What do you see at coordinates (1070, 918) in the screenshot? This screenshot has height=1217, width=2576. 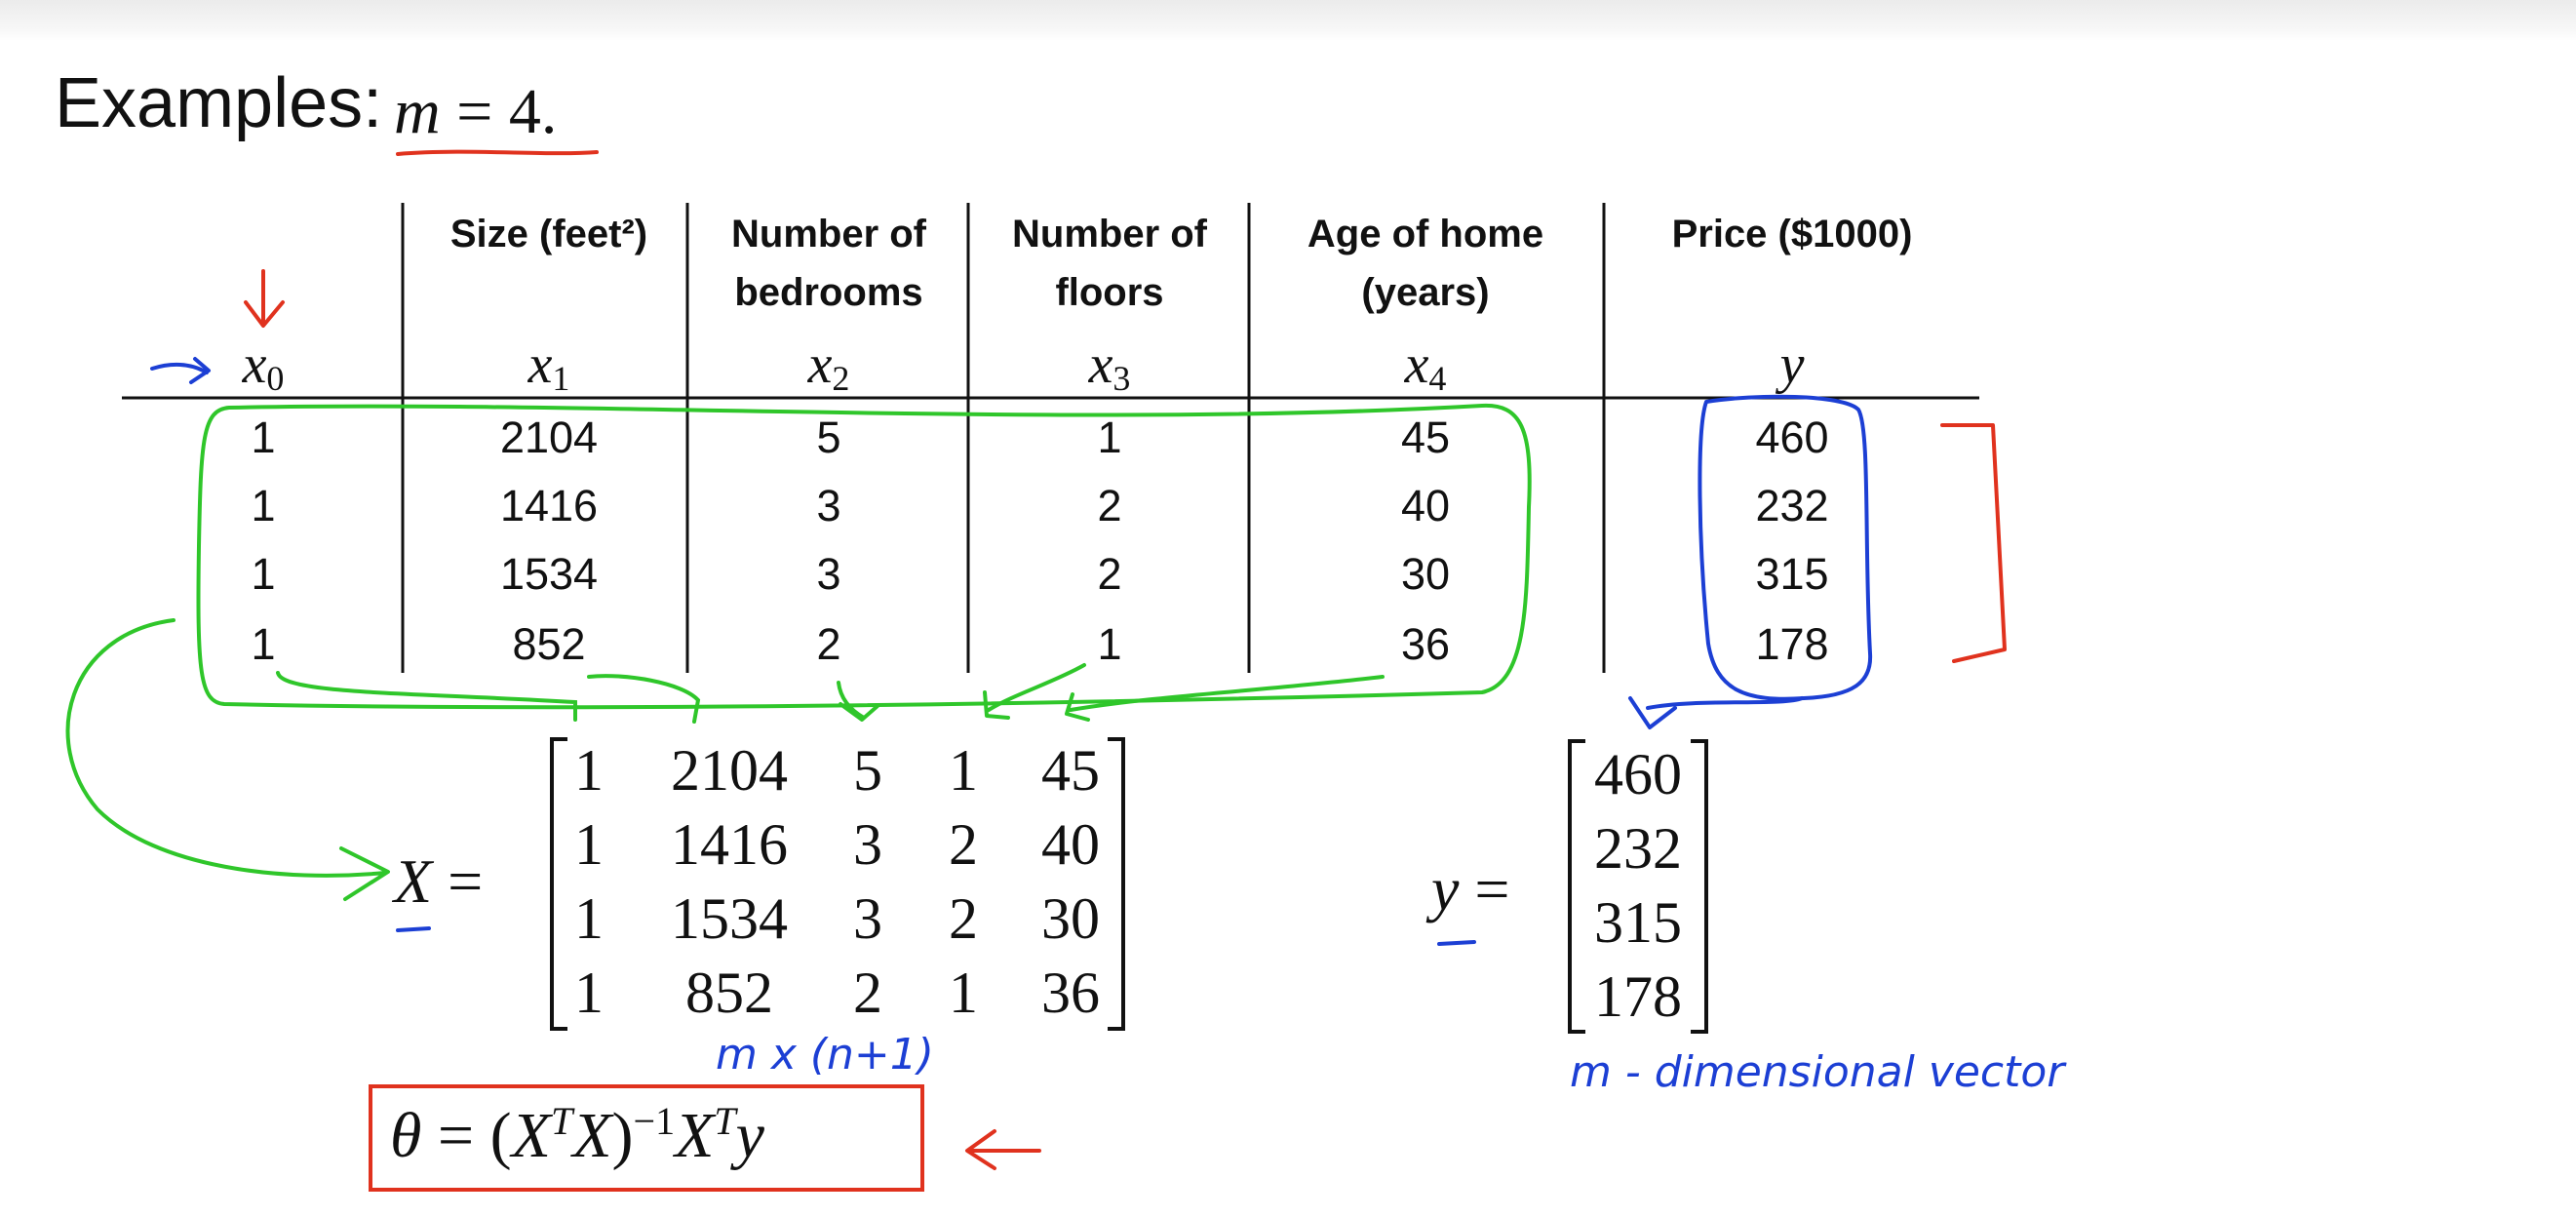 I see `matrix-cell: 30` at bounding box center [1070, 918].